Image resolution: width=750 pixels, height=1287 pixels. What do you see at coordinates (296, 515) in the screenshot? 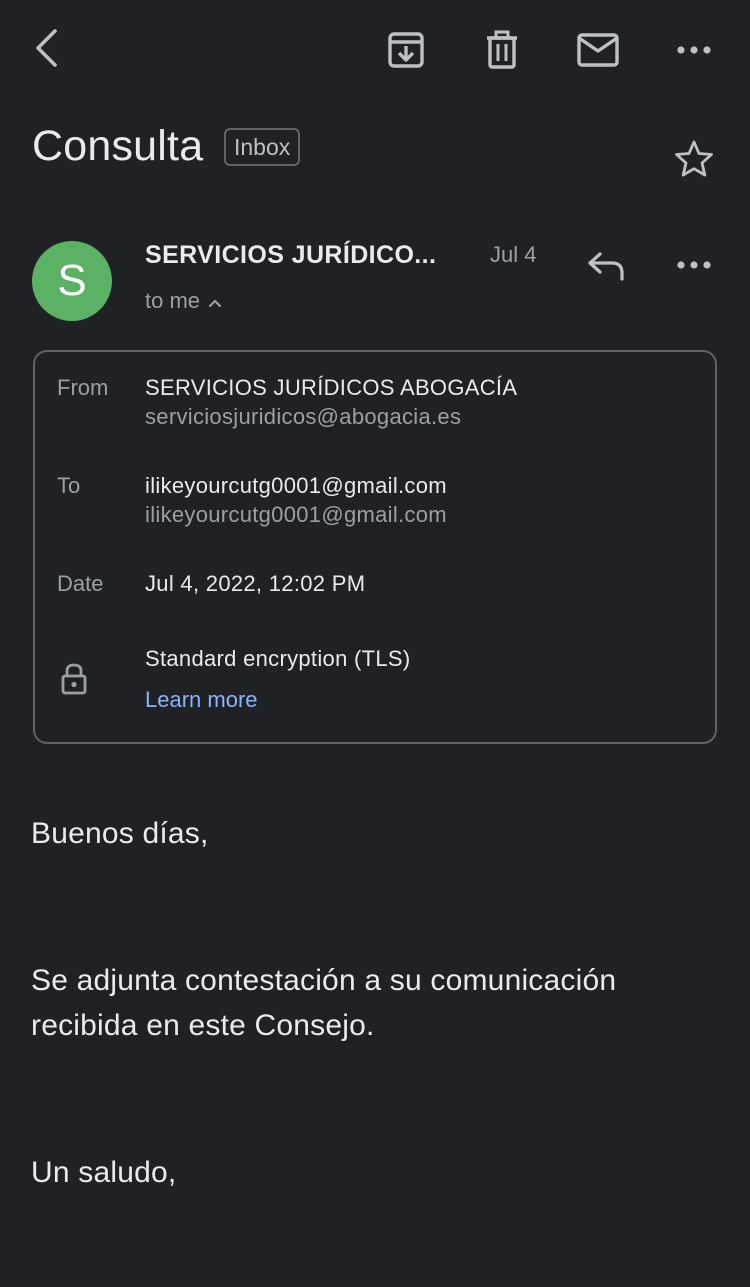
I see `to-email: ilikeyourcutg0001@gmail.com` at bounding box center [296, 515].